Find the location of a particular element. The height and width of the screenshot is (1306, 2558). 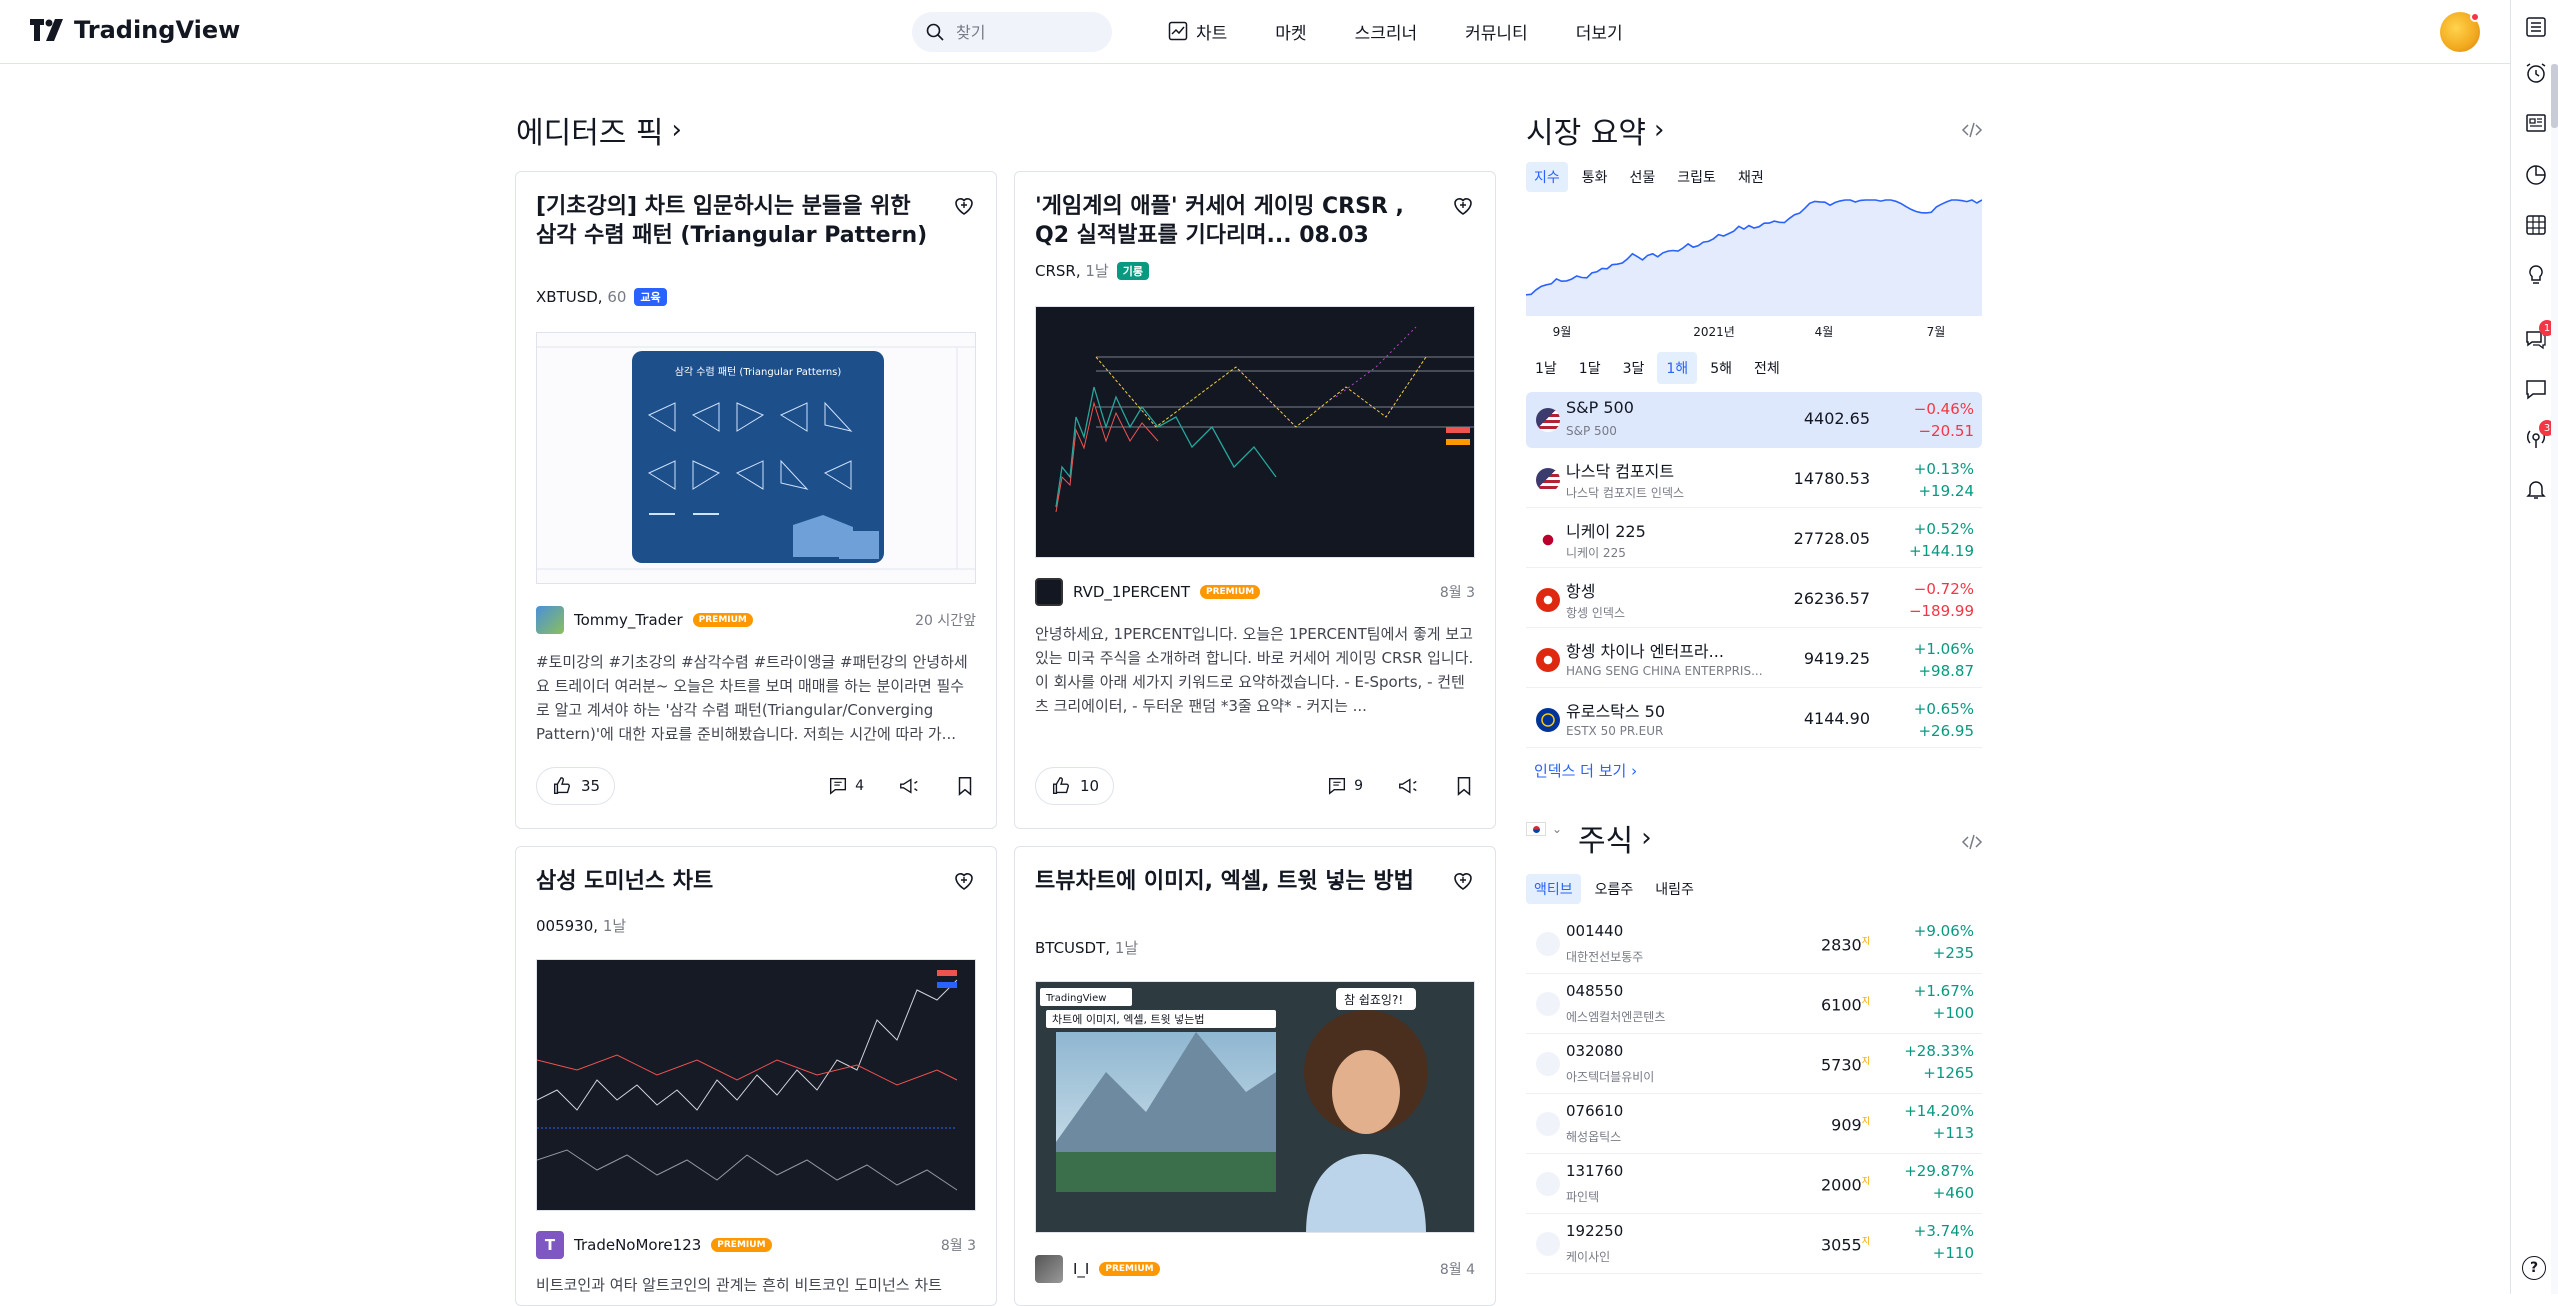

stocks-tab: 내림주 is located at coordinates (1674, 889).